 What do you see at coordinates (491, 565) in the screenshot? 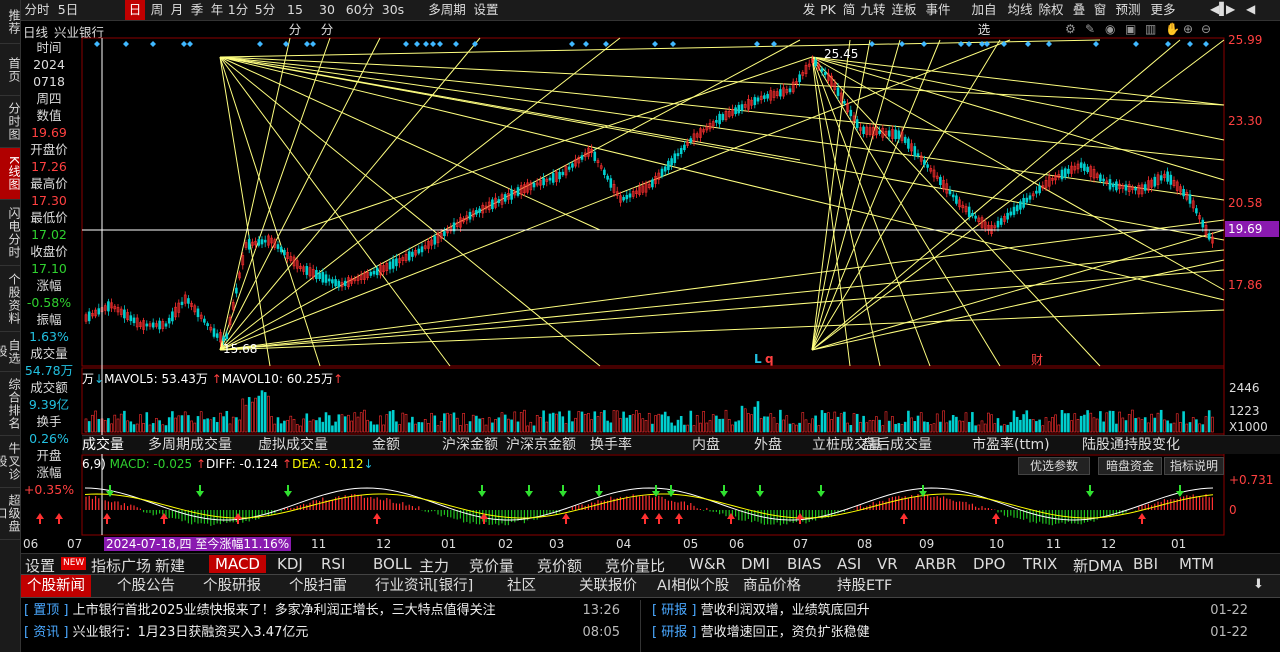
I see `indicator-button: 竞价量` at bounding box center [491, 565].